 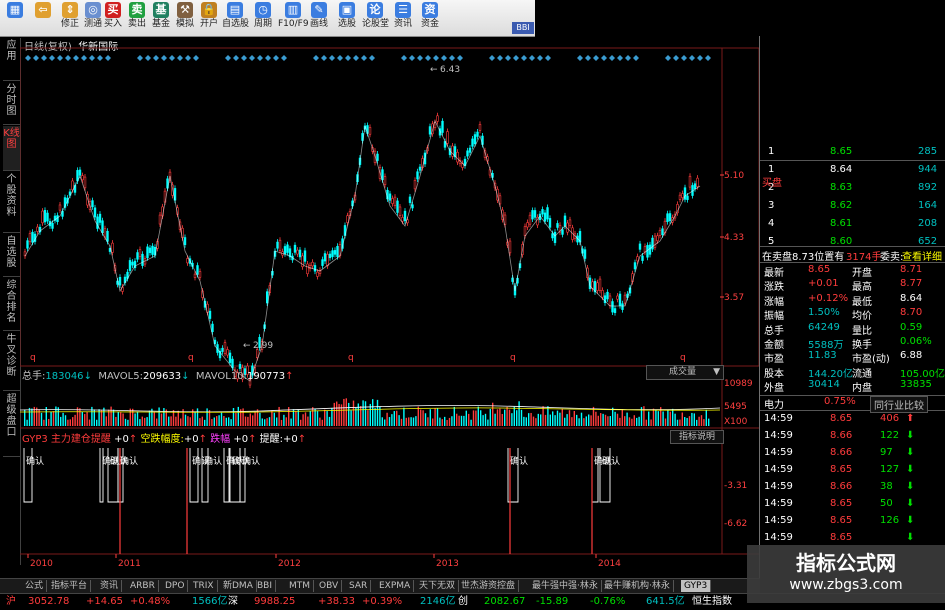 What do you see at coordinates (113, 18) in the screenshot?
I see `toolbar-button-买入: 买买入` at bounding box center [113, 18].